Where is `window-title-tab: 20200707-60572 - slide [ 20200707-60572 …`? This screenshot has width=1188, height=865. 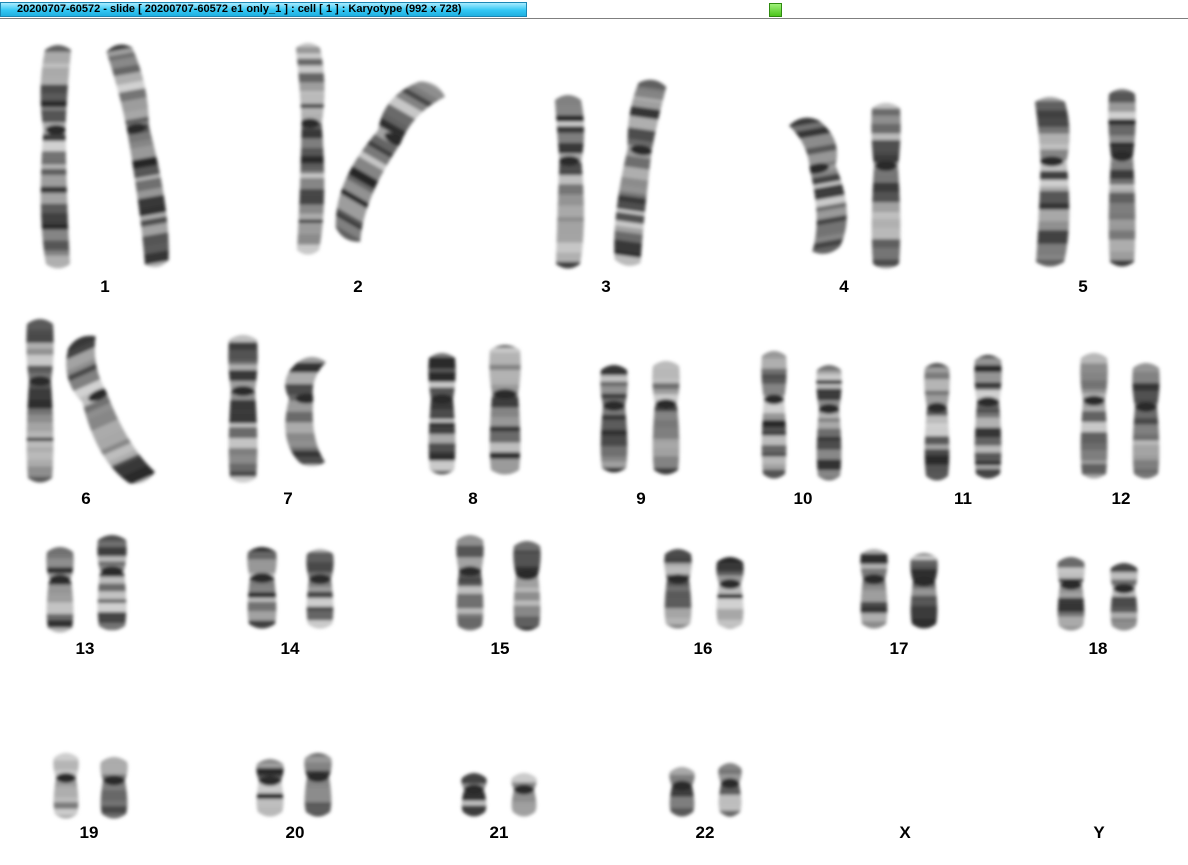 window-title-tab: 20200707-60572 - slide [ 20200707-60572 … is located at coordinates (263, 9).